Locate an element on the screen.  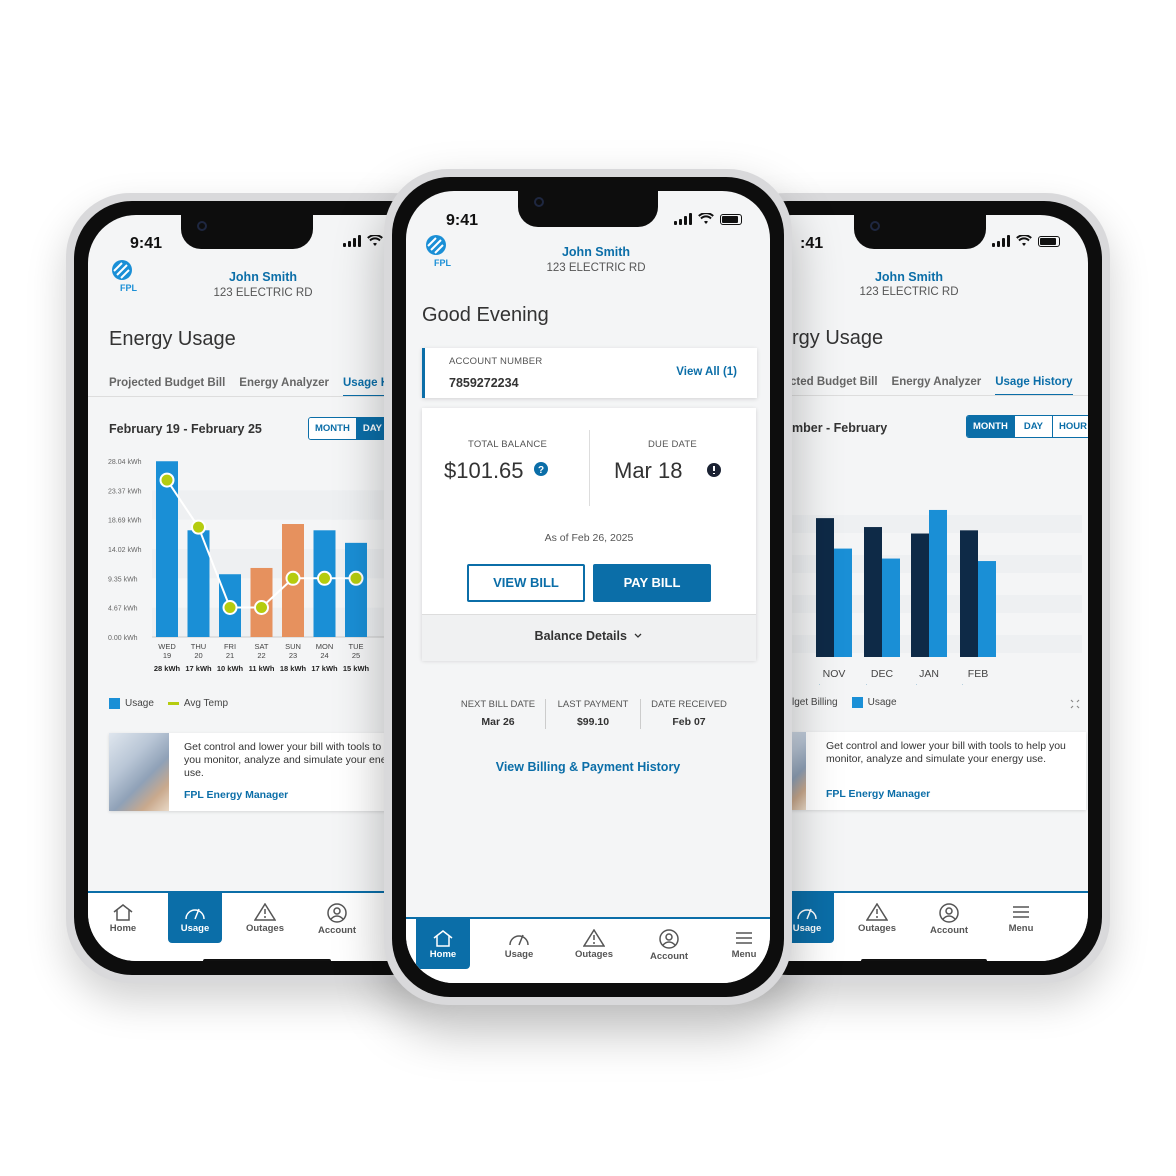
balance-divider is located at coordinates (589, 468).